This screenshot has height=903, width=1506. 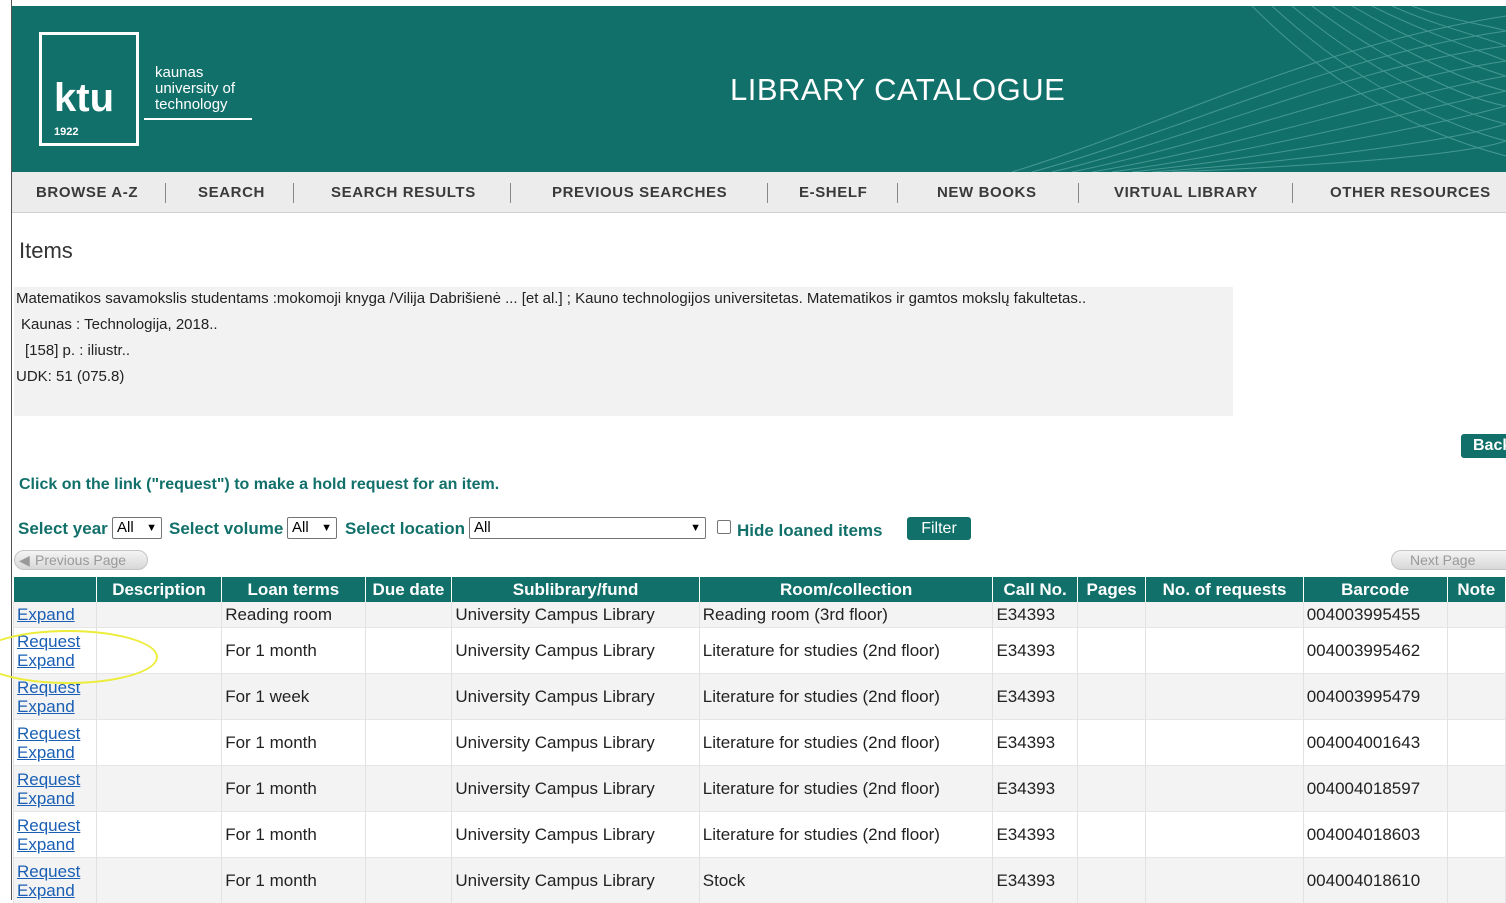 What do you see at coordinates (24, 560) in the screenshot?
I see `arrow-left-icon: ◀` at bounding box center [24, 560].